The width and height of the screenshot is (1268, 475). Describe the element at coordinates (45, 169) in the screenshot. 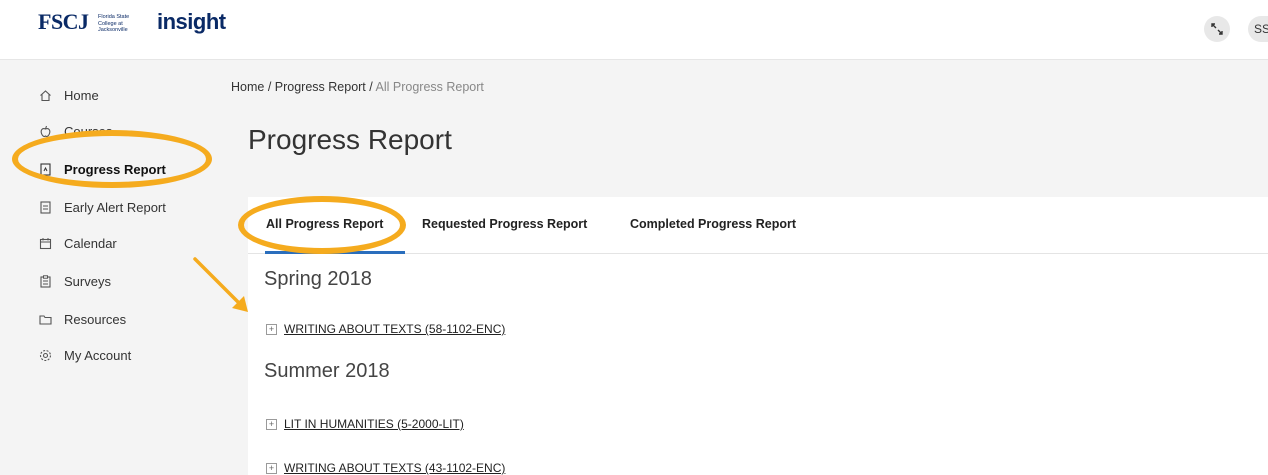

I see `report-icon` at that location.